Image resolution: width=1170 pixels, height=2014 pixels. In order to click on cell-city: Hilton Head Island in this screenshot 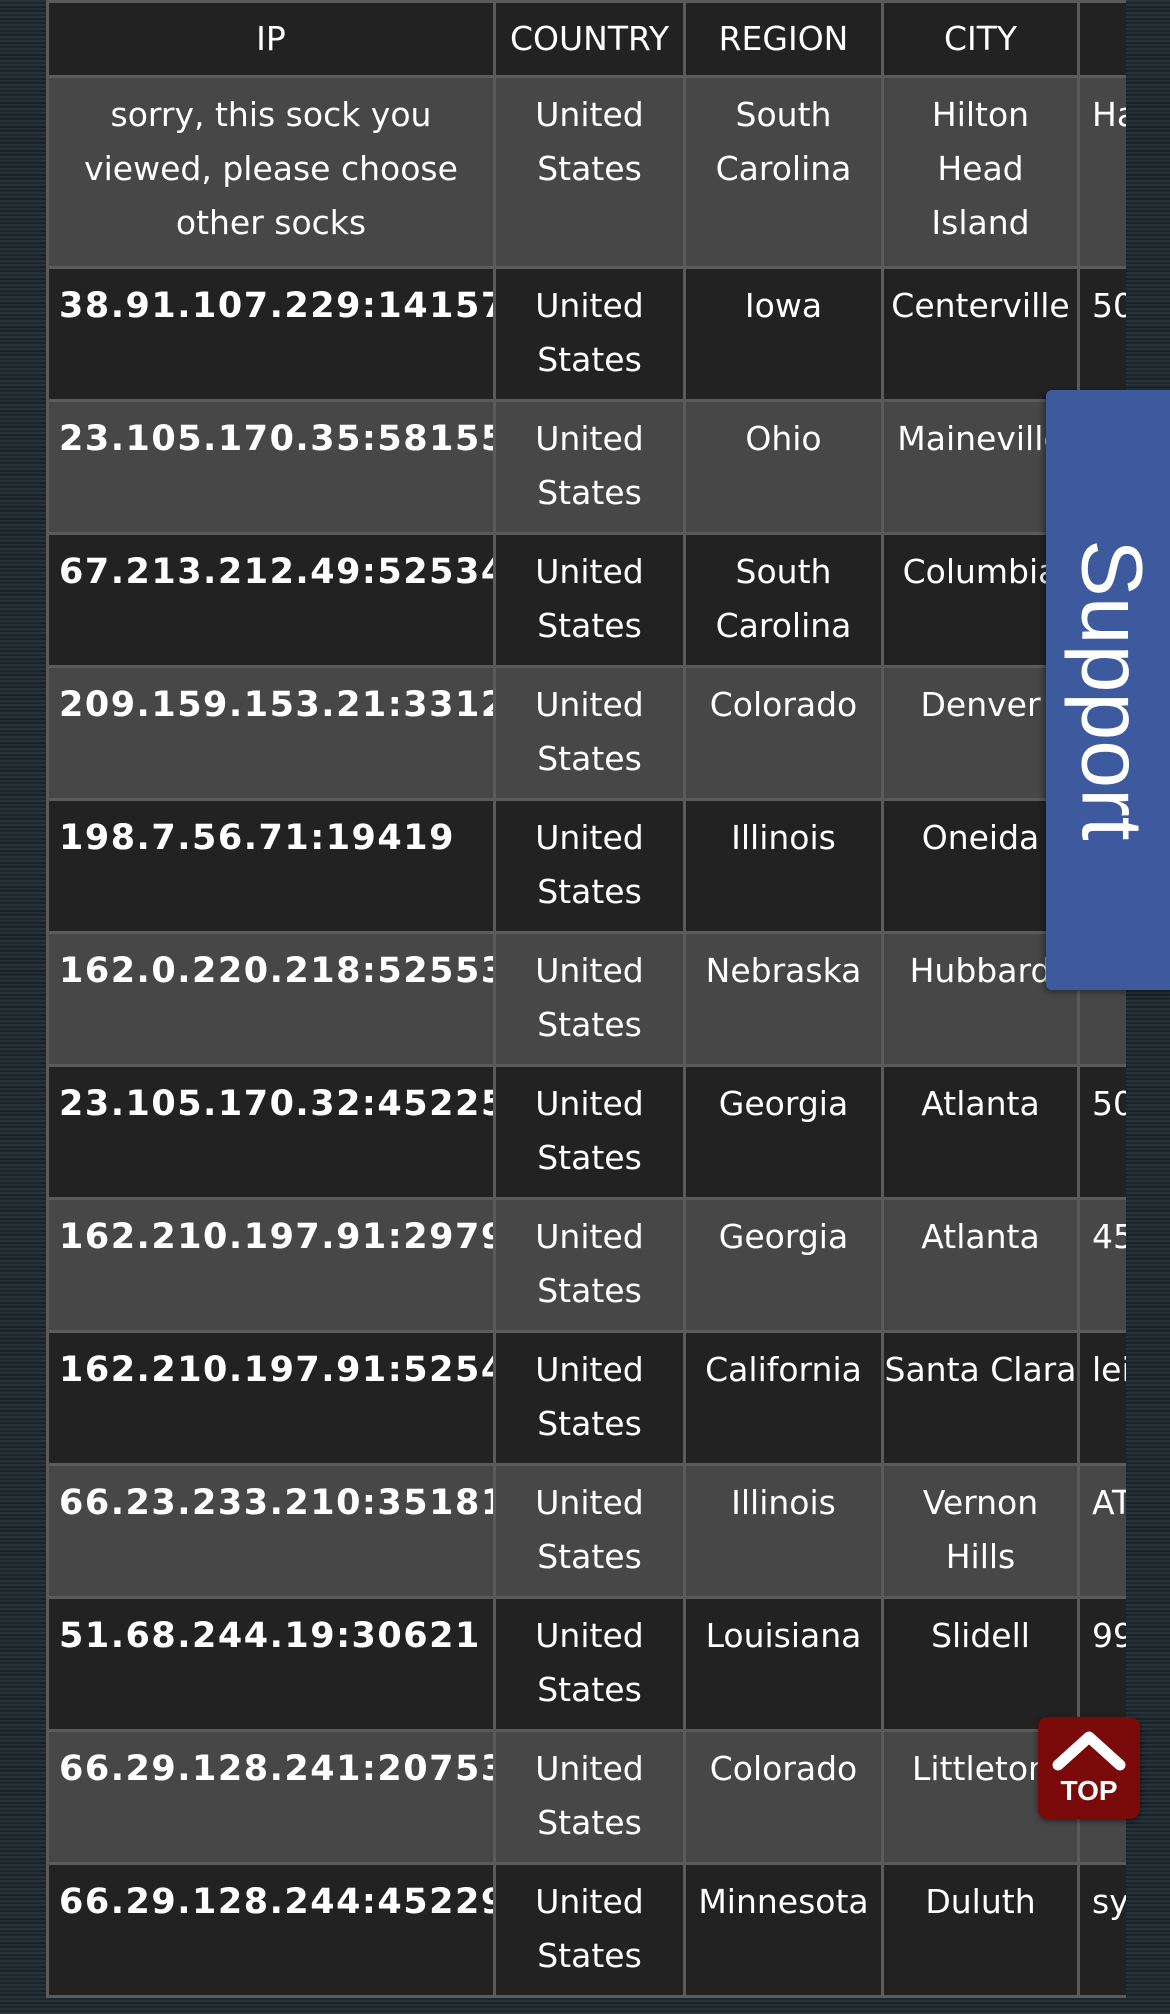, I will do `click(980, 172)`.